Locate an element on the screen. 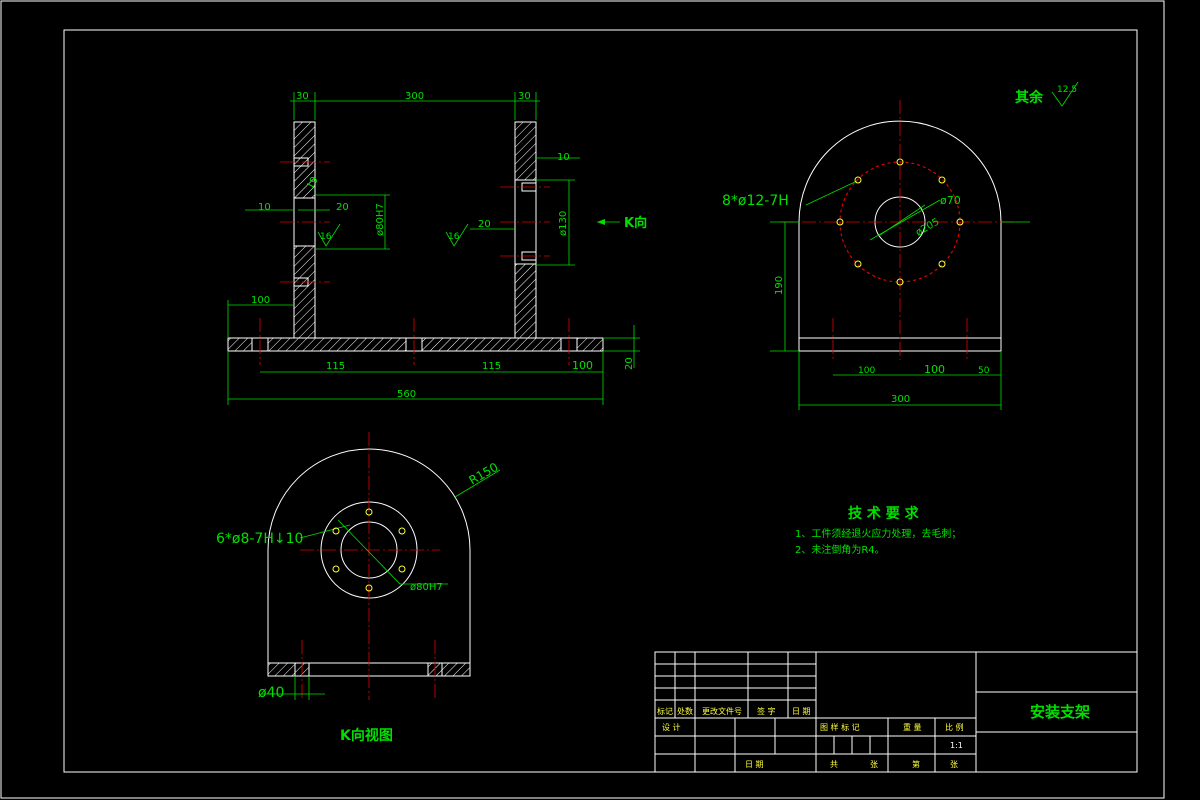  k-phi40: ø40 is located at coordinates (271, 693).